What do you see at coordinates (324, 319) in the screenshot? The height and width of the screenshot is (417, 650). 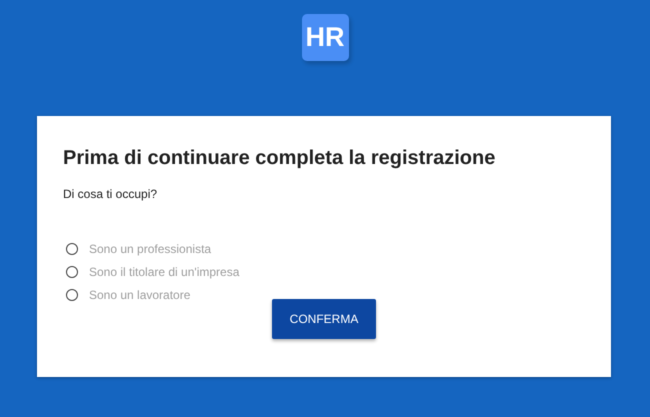 I see `confirm-button: CONFERMA` at bounding box center [324, 319].